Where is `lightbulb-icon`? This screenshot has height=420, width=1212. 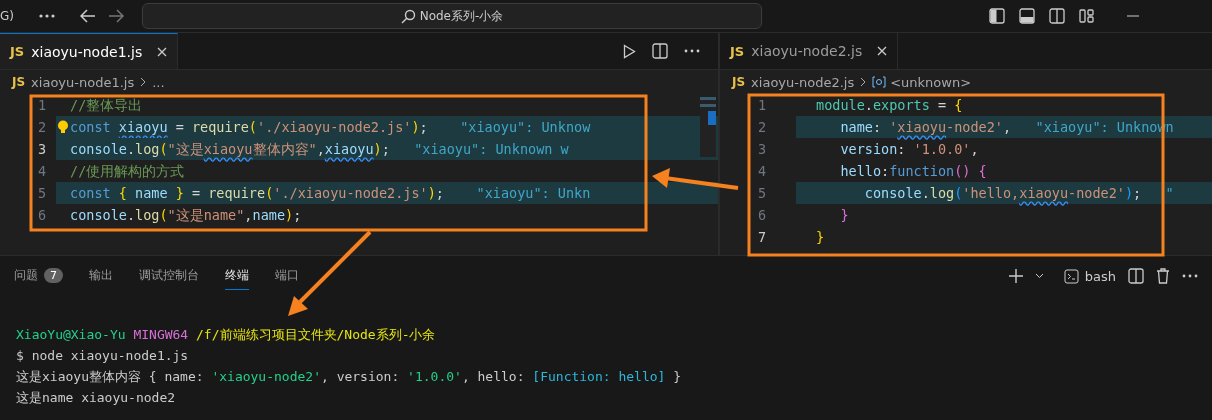 lightbulb-icon is located at coordinates (63, 127).